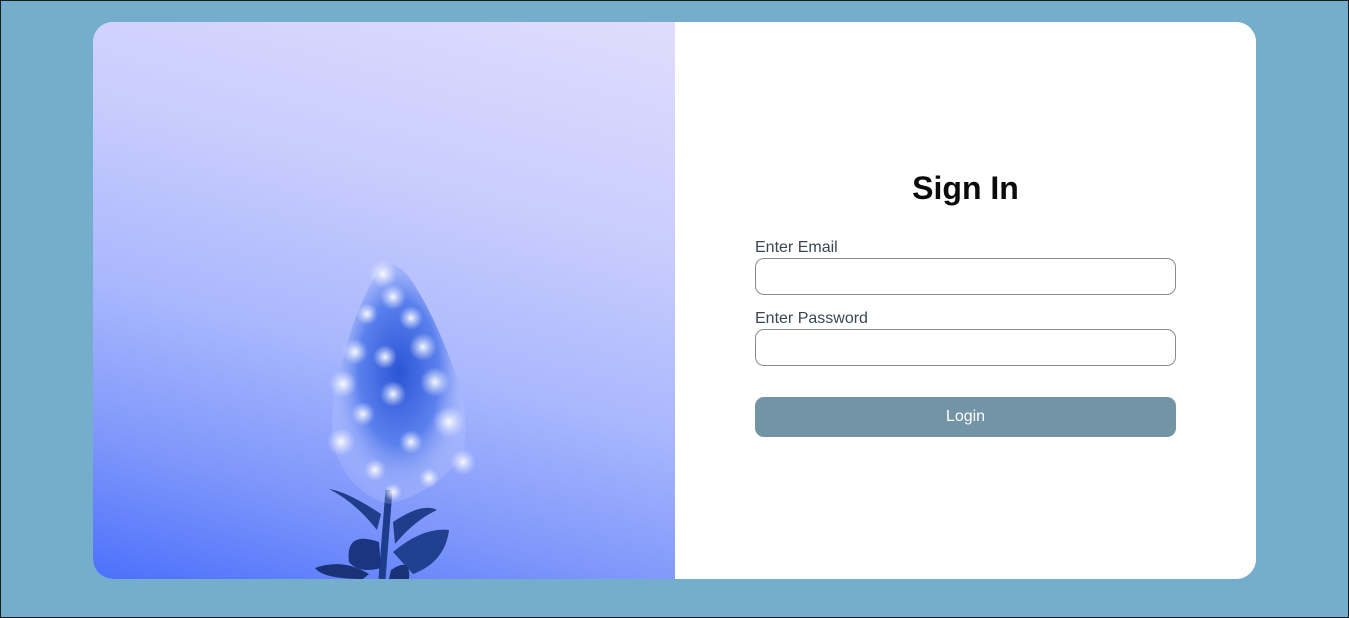 The width and height of the screenshot is (1349, 618). I want to click on email-field, so click(965, 276).